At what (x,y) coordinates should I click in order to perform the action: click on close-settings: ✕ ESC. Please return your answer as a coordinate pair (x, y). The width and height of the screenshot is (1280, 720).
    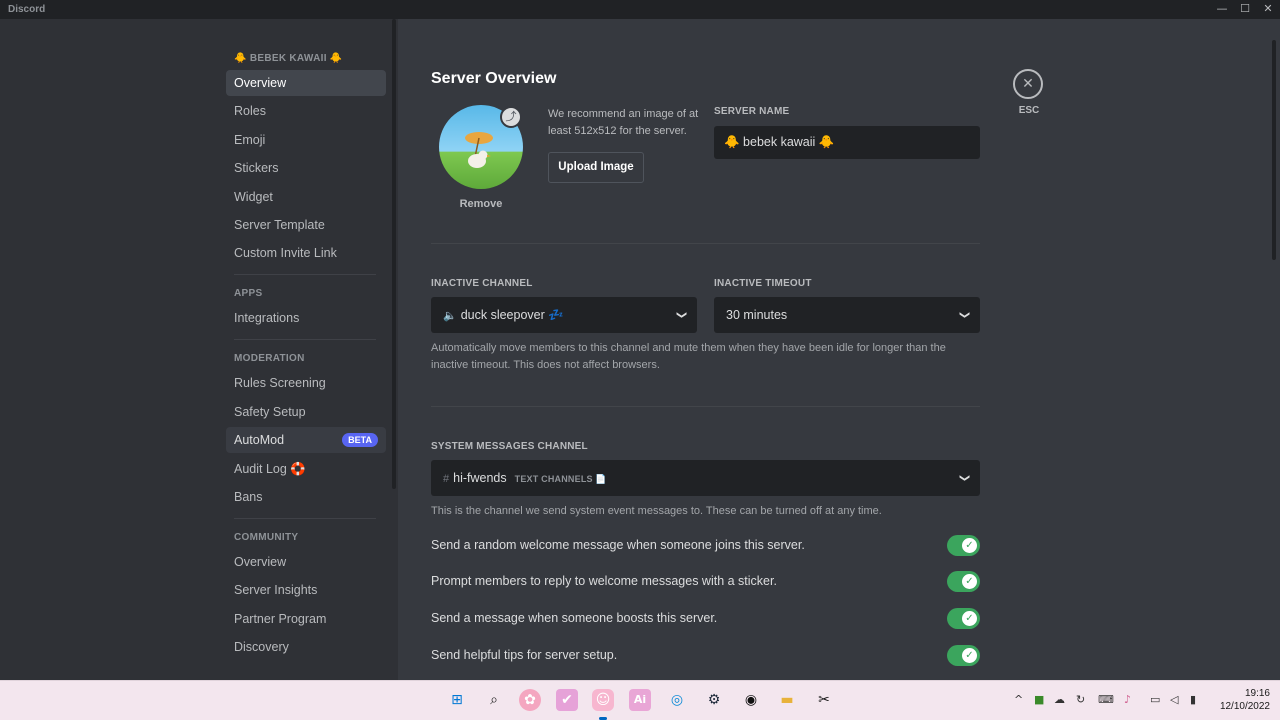
    Looking at the image, I should click on (1029, 92).